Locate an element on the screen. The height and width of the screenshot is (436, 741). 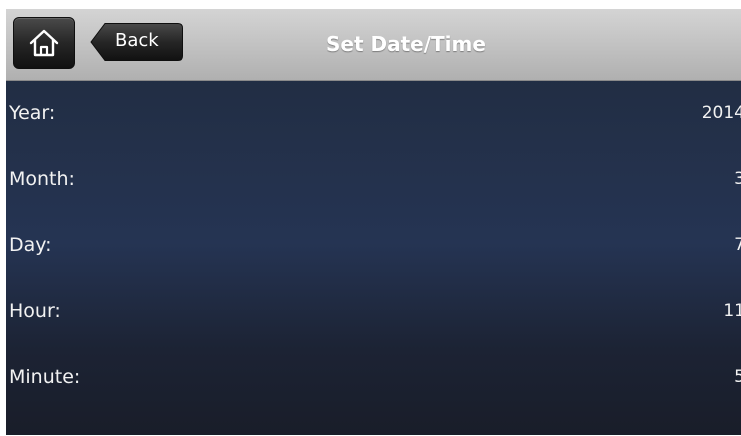
year-value: 2014 is located at coordinates (721, 113).